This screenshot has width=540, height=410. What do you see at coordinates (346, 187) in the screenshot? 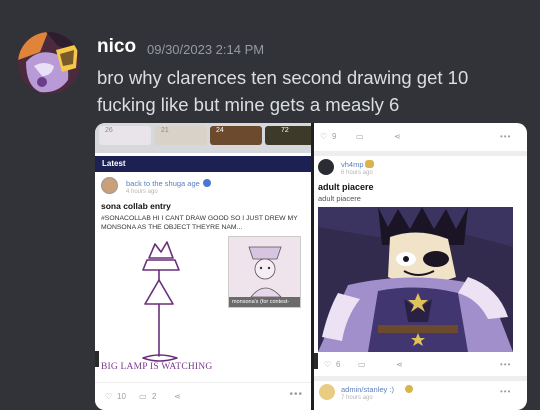
I see `post-title: adult piacere` at bounding box center [346, 187].